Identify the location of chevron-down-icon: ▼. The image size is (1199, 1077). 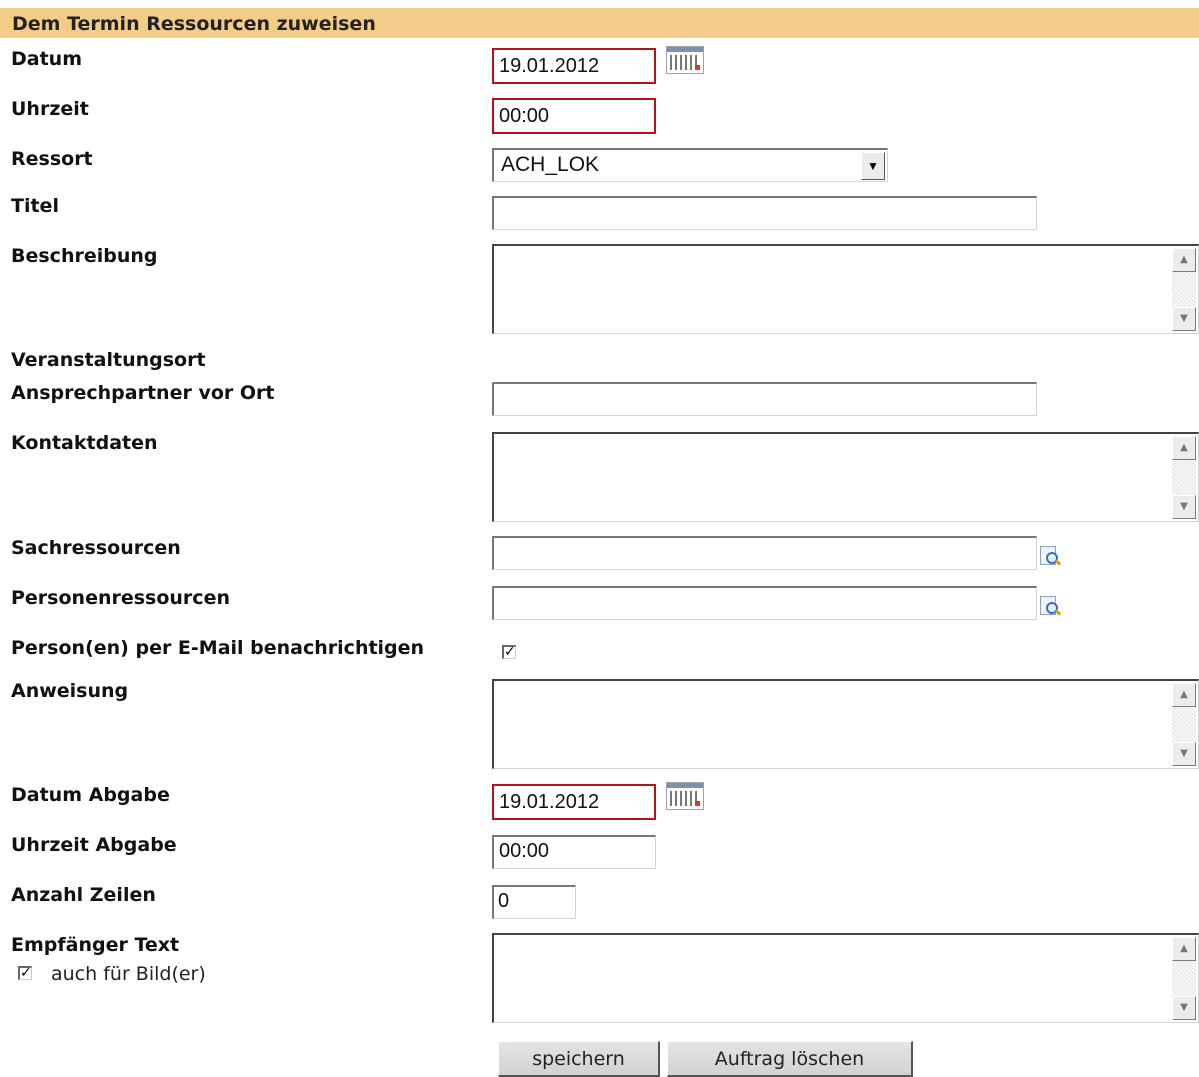
(873, 166).